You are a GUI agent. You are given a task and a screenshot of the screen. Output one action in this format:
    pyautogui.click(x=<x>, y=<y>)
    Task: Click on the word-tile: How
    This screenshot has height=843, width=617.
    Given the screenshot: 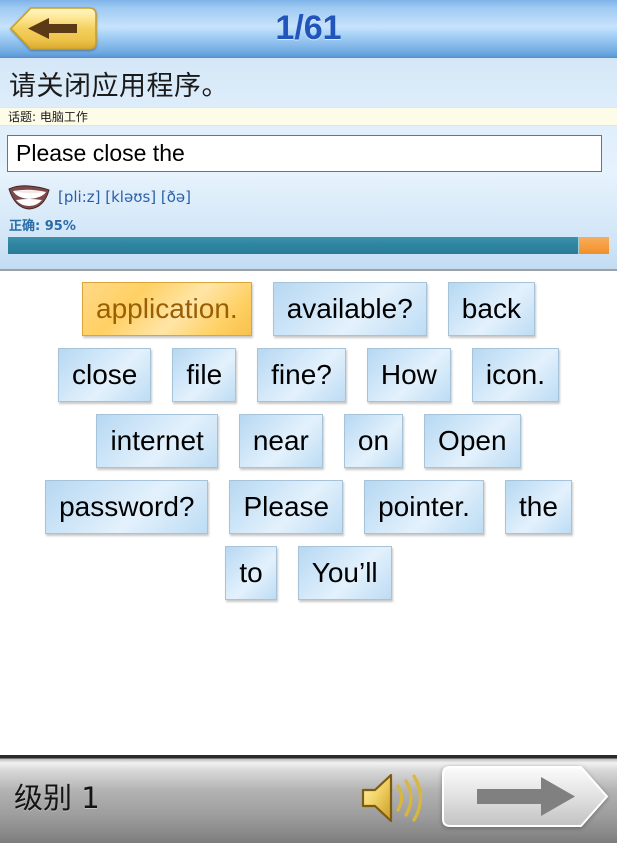 What is the action you would take?
    pyautogui.click(x=408, y=375)
    